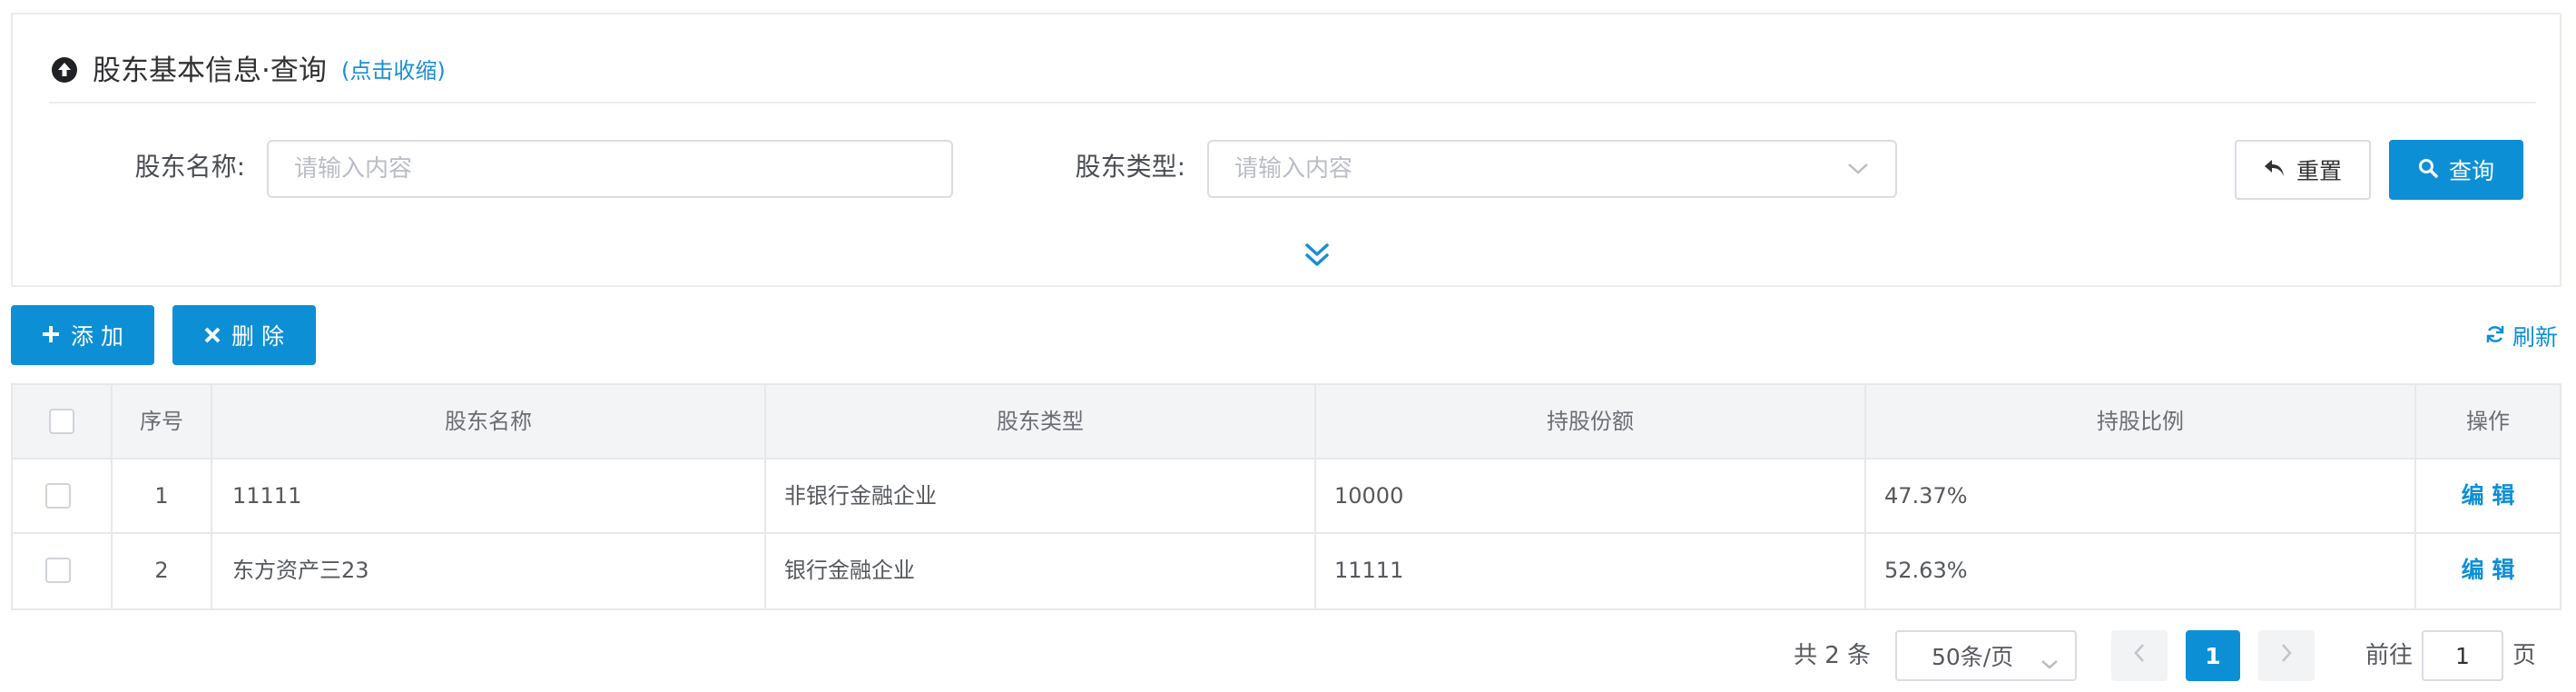 The width and height of the screenshot is (2576, 692). Describe the element at coordinates (1973, 657) in the screenshot. I see `page-size-label: 50条/页` at that location.